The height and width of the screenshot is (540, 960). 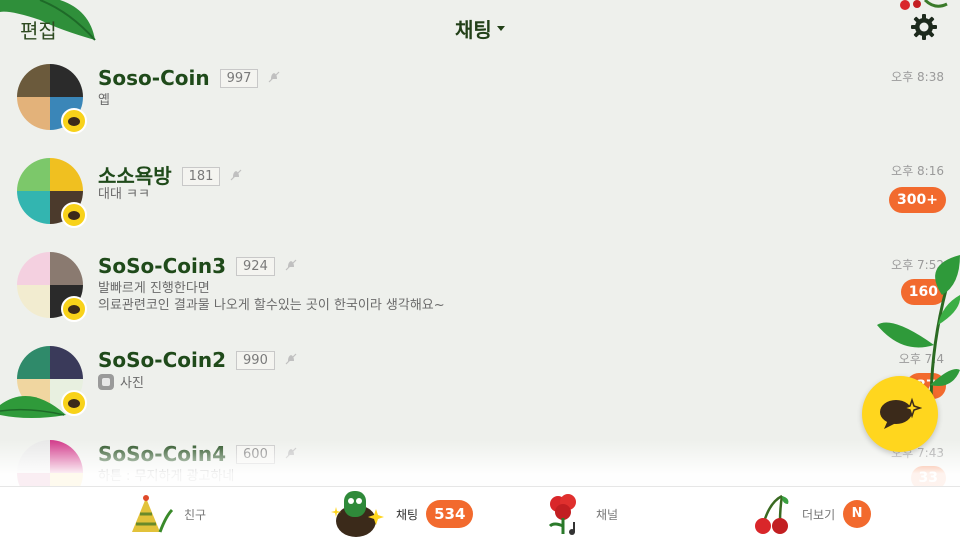 I want to click on message-line: 하튼 : 무지하게 광고하네, so click(x=166, y=476).